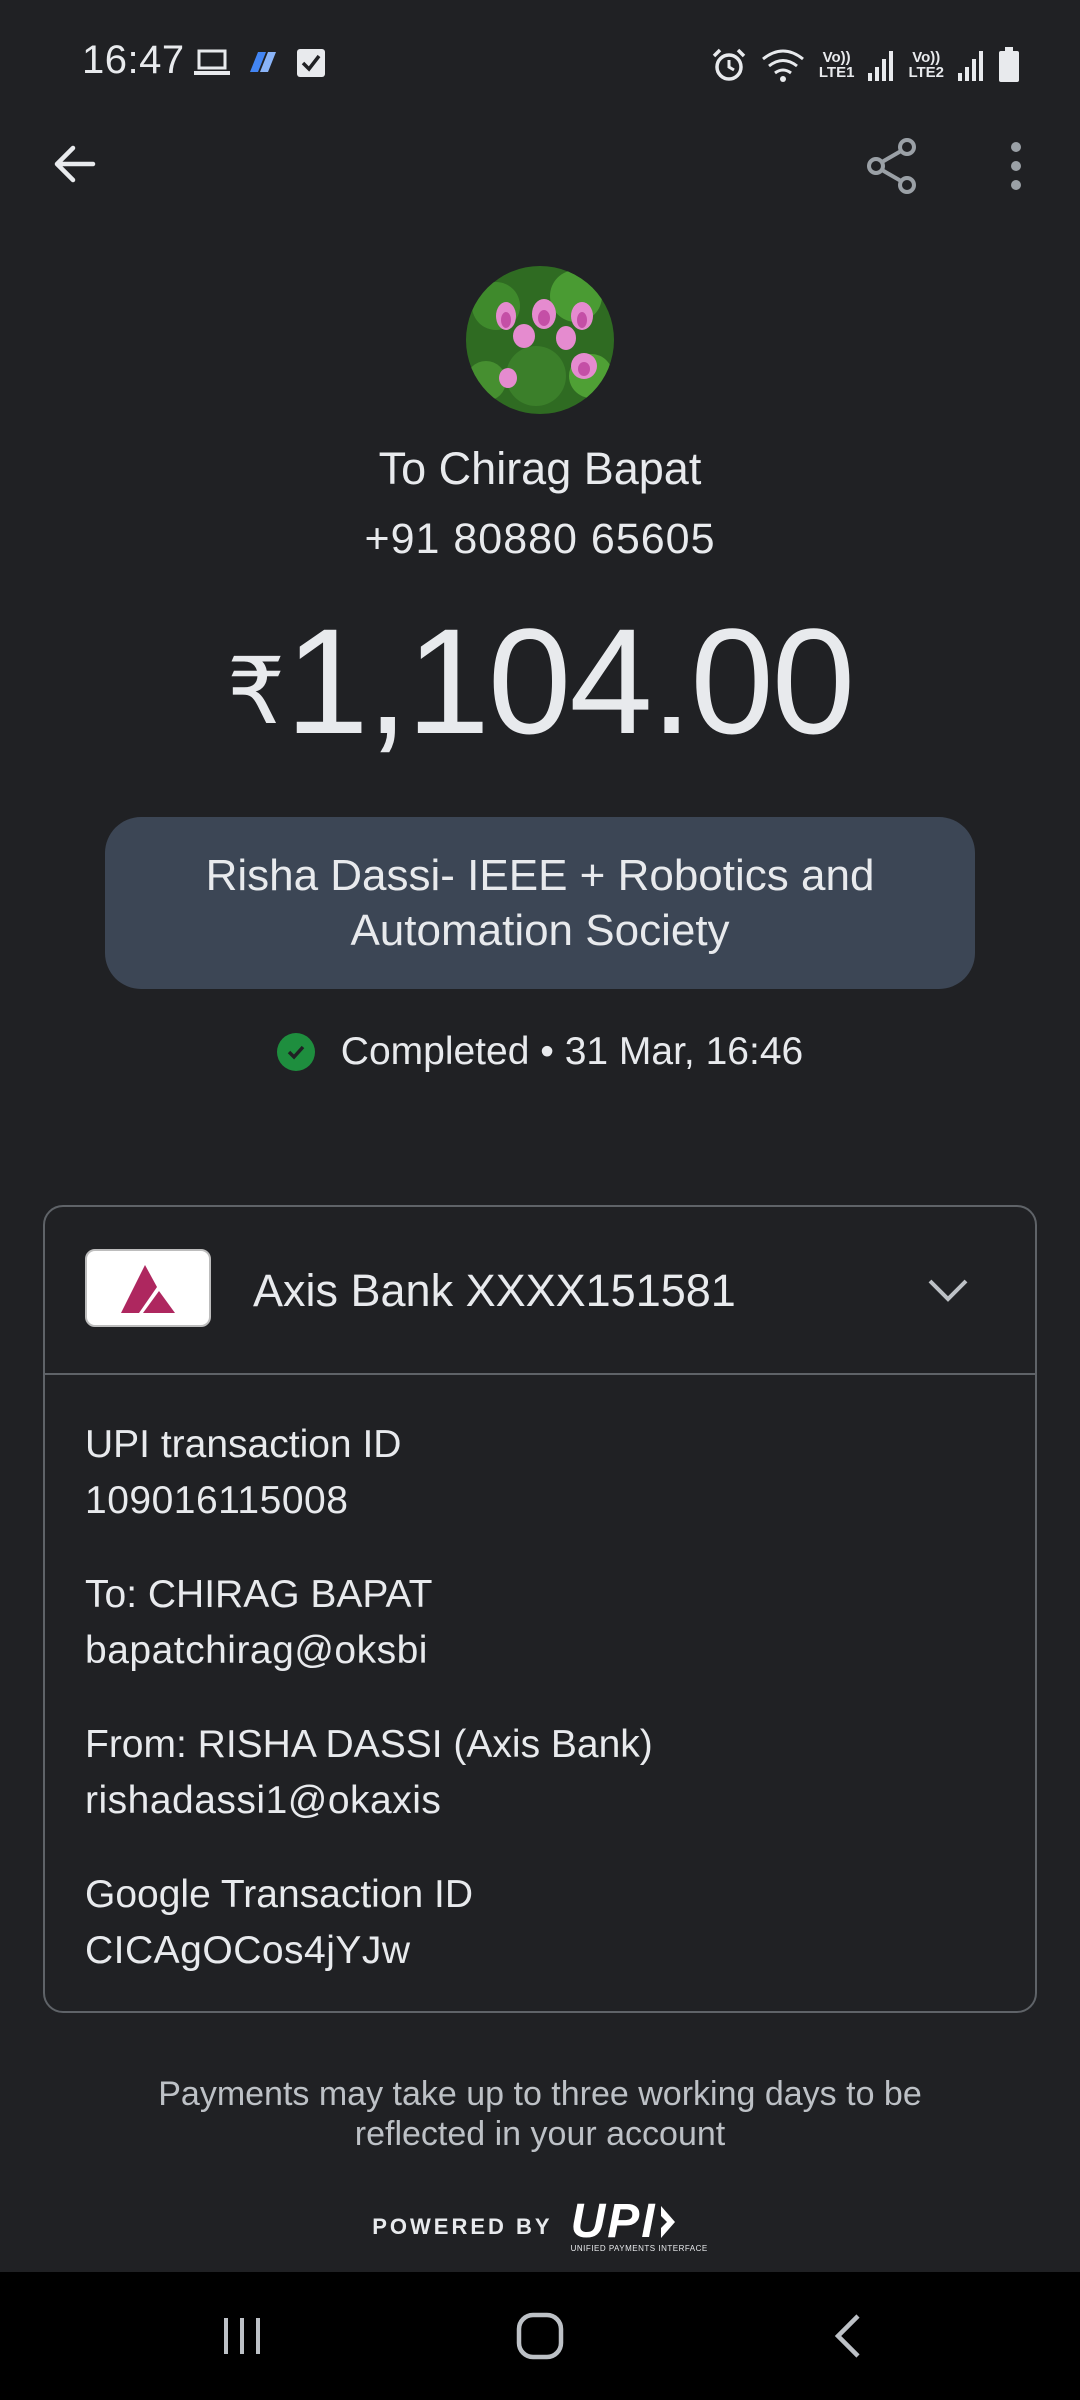  I want to click on wifi-icon, so click(782, 65).